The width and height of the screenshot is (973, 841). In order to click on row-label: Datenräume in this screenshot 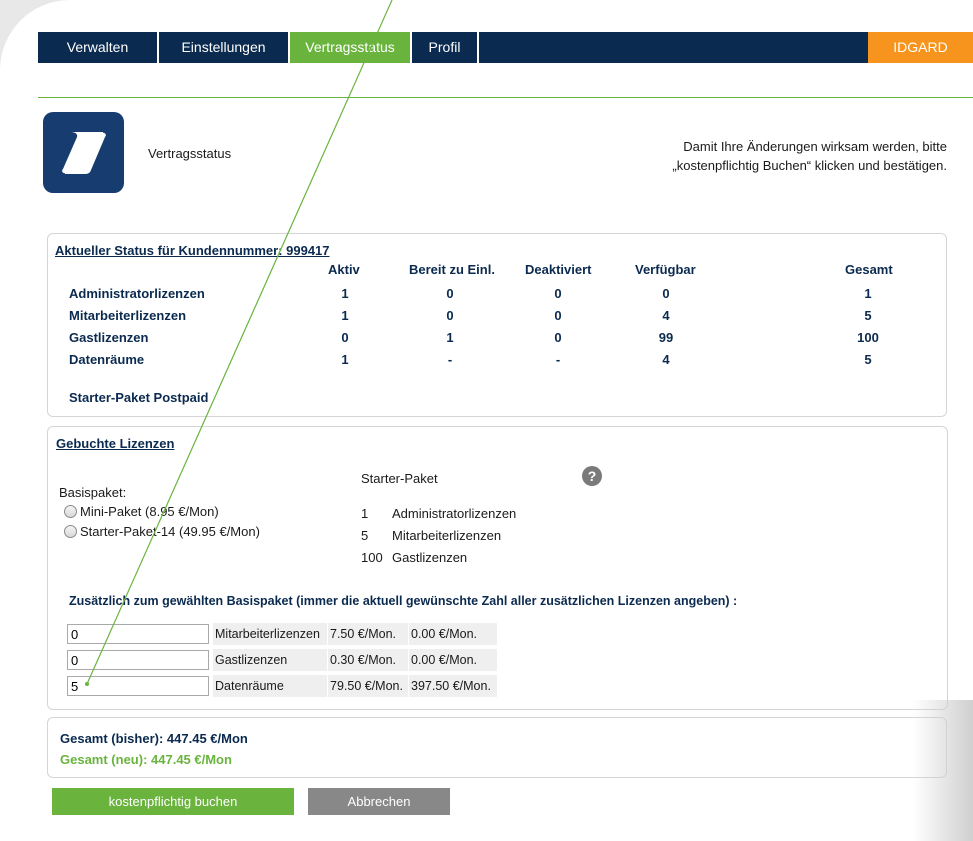, I will do `click(107, 359)`.